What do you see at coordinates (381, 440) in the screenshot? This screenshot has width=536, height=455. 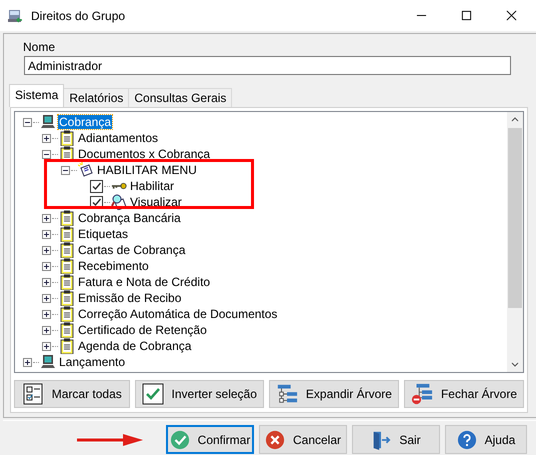 I see `exit-door-icon` at bounding box center [381, 440].